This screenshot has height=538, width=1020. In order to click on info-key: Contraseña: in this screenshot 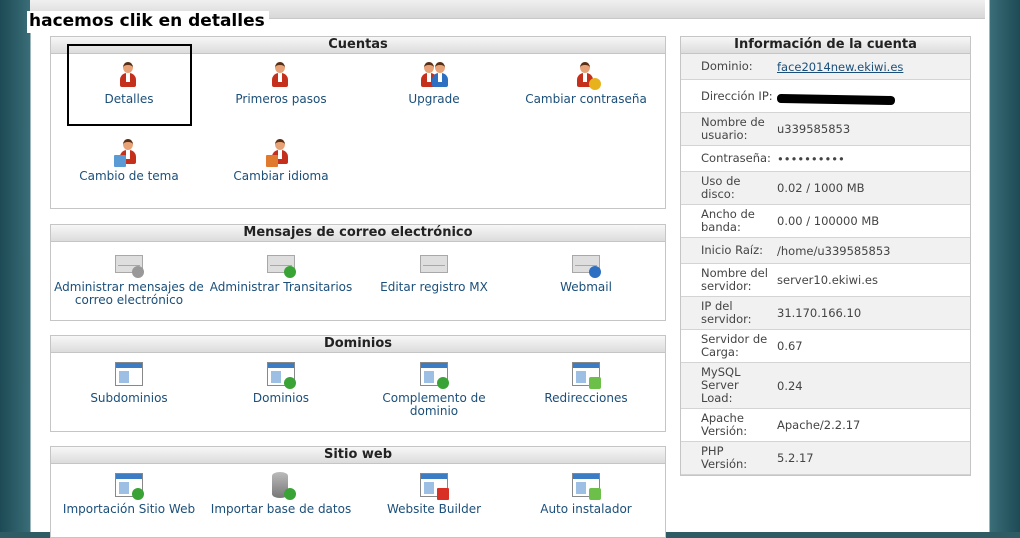, I will do `click(736, 158)`.